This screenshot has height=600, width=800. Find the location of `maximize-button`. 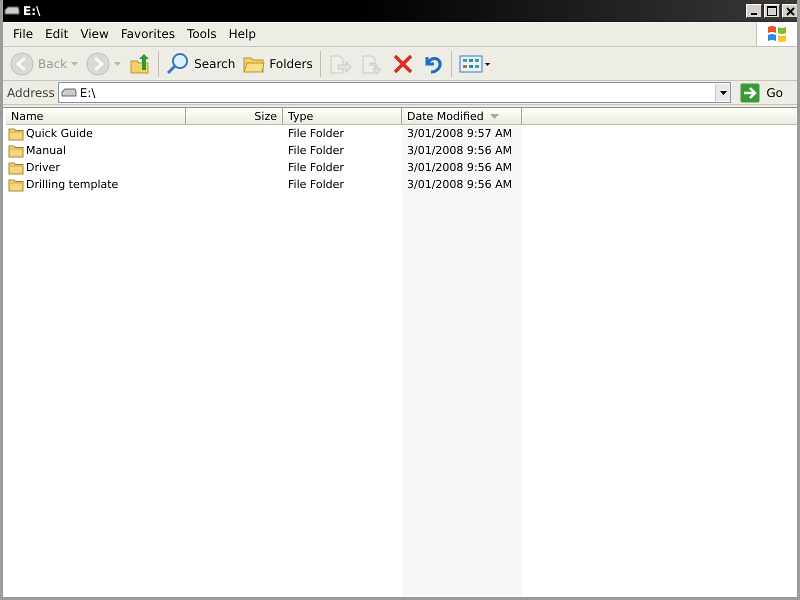

maximize-button is located at coordinates (772, 11).